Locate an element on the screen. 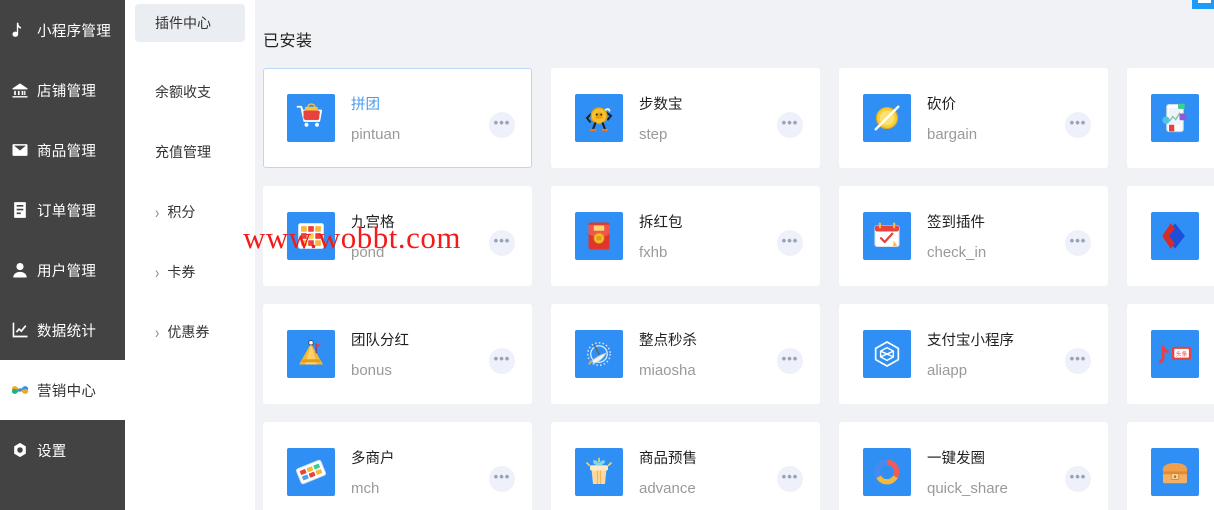  shopping-cart-icon is located at coordinates (311, 118).